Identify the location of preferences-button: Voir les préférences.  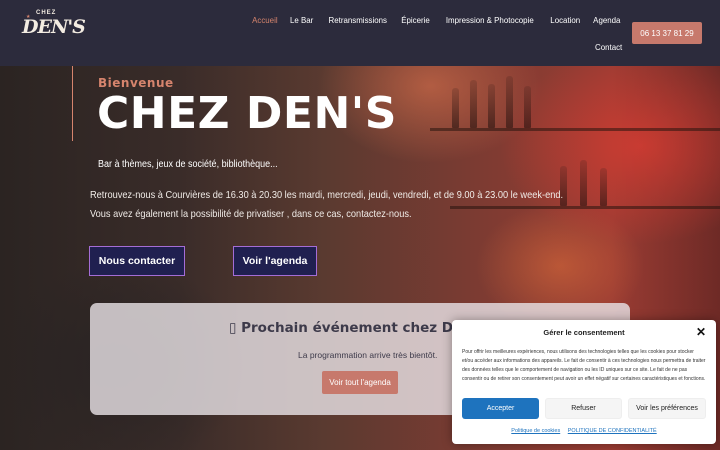
(667, 408).